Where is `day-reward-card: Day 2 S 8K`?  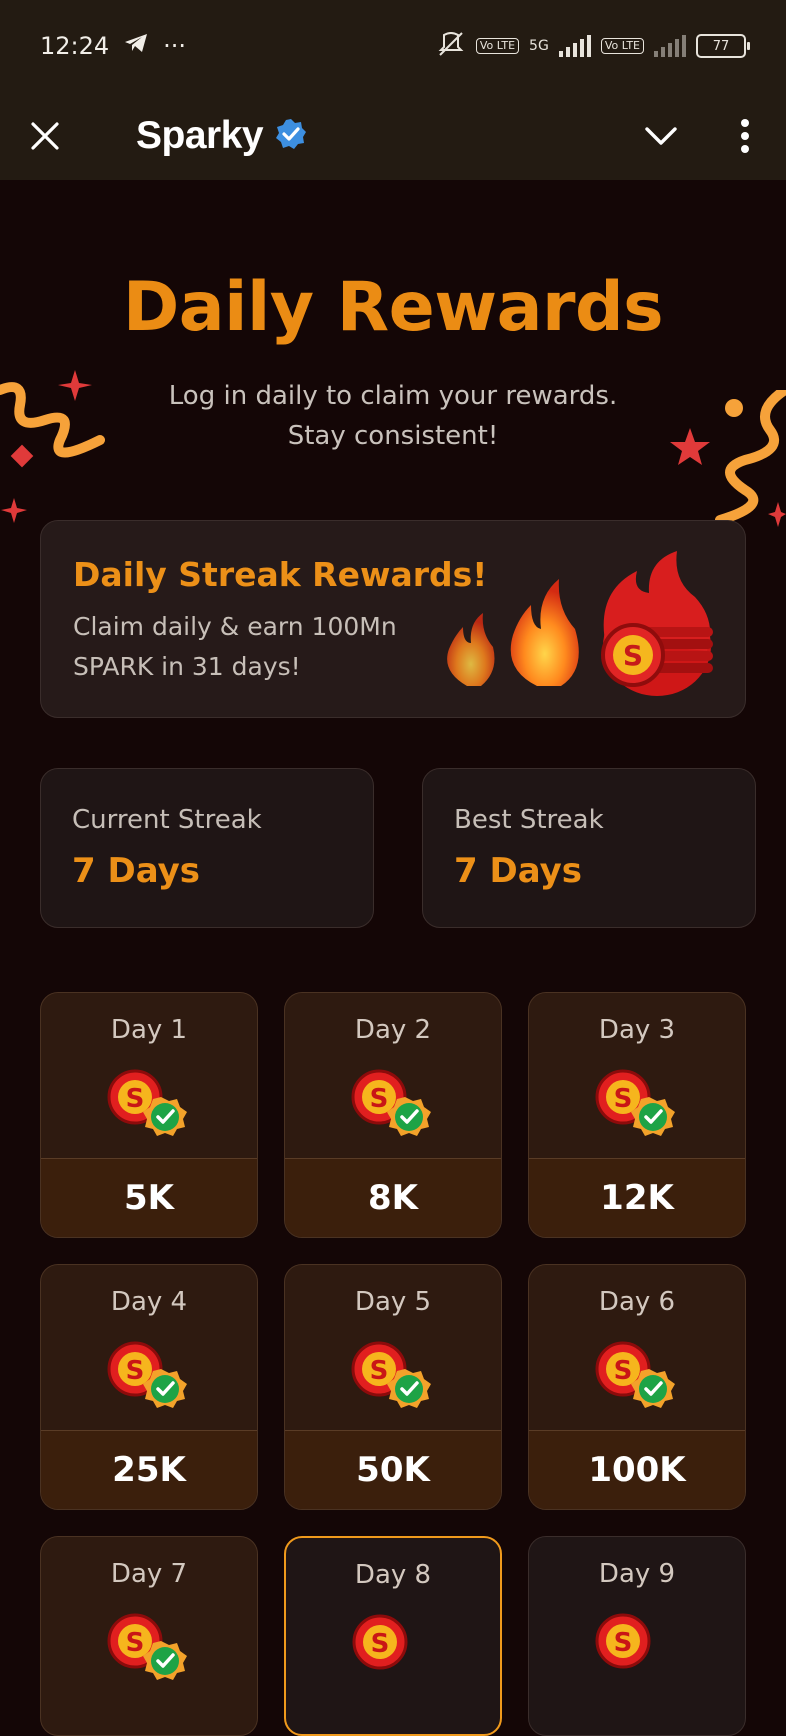 day-reward-card: Day 2 S 8K is located at coordinates (393, 1115).